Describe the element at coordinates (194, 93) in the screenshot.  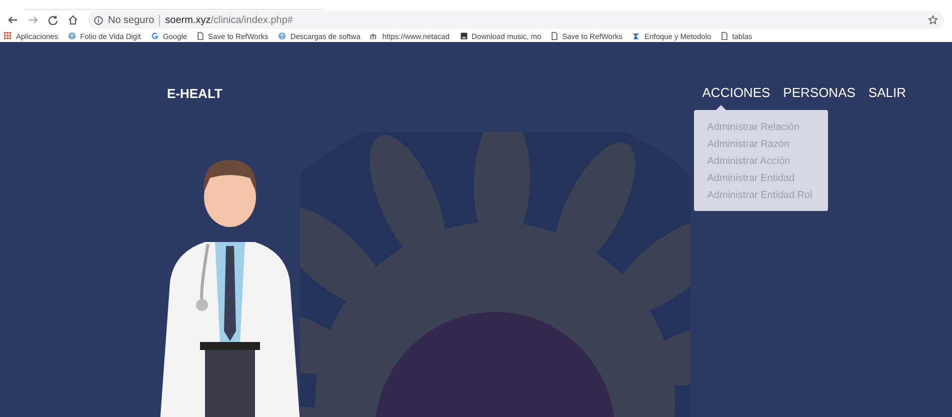
I see `brand-title: E-HEALT` at that location.